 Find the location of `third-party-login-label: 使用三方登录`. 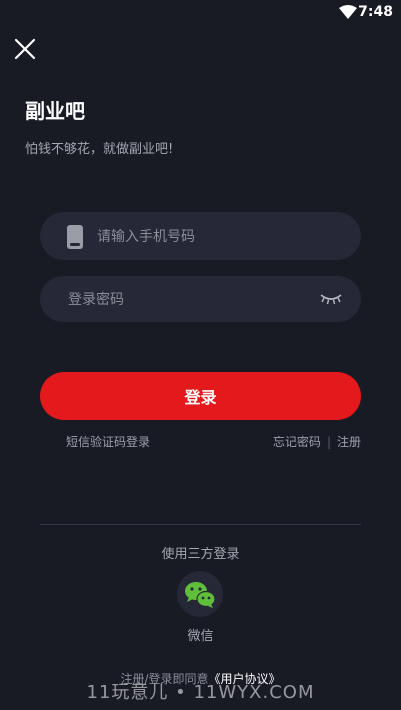

third-party-login-label: 使用三方登录 is located at coordinates (200, 554).